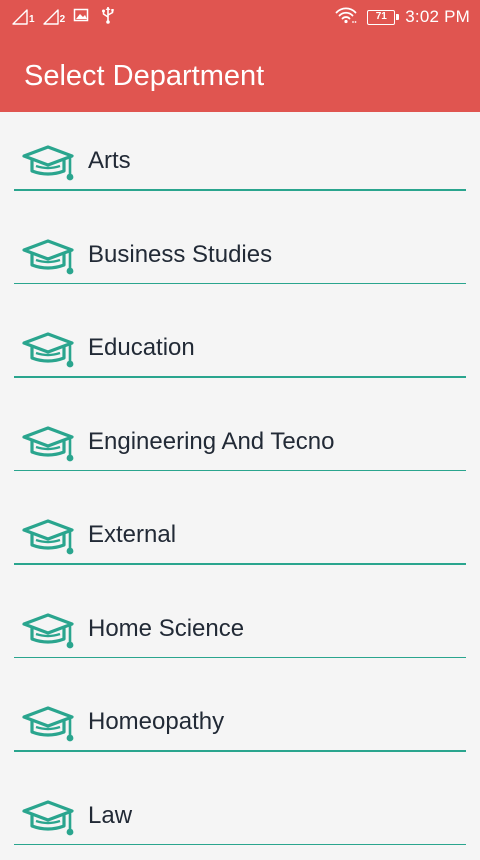  What do you see at coordinates (240, 813) in the screenshot?
I see `department-list-item: Law` at bounding box center [240, 813].